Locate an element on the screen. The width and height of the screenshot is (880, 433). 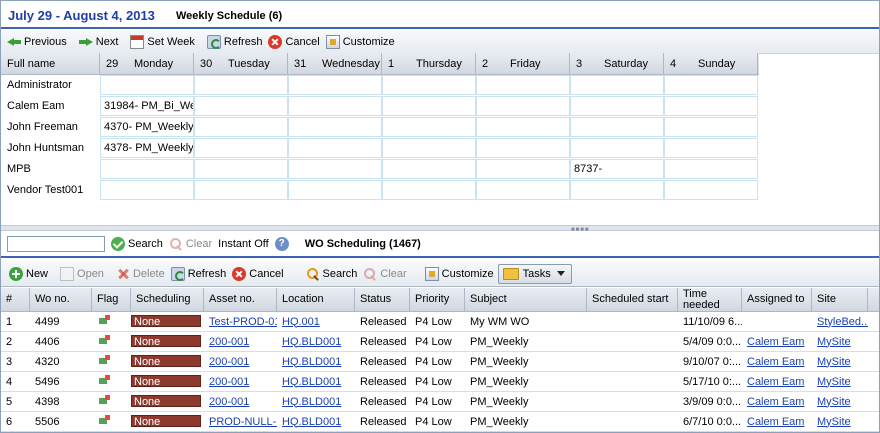
column-header: Subject is located at coordinates (526, 299).